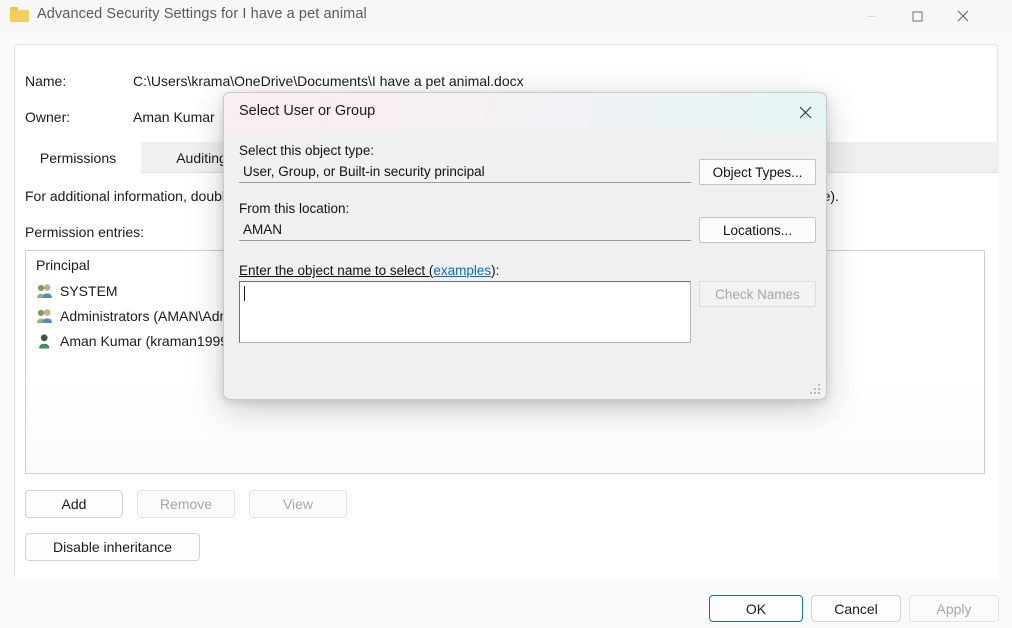 This screenshot has height=628, width=1012. I want to click on remove-button-label: Remove, so click(186, 504).